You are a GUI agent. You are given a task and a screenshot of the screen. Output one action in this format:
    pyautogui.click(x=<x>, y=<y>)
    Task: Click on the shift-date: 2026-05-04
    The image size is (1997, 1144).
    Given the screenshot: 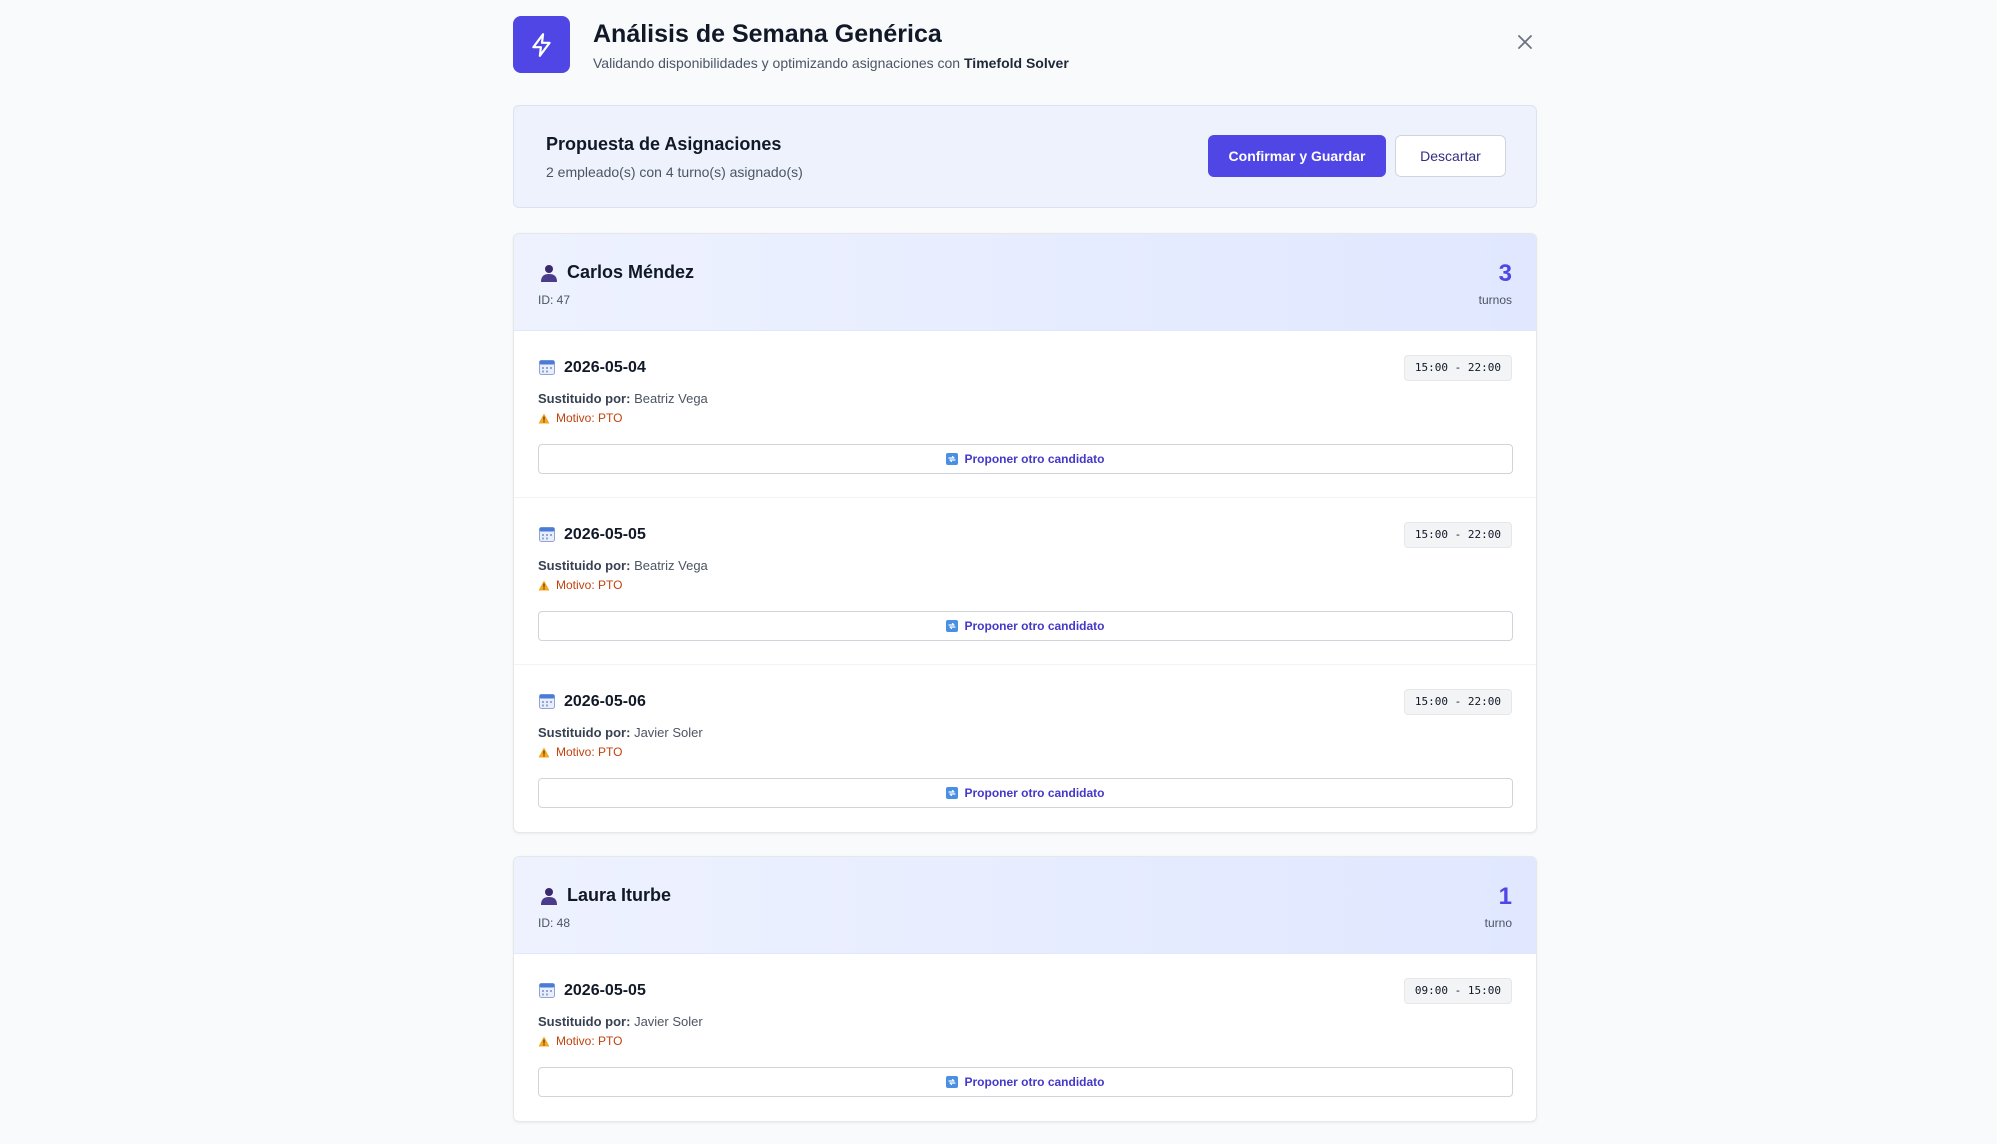 What is the action you would take?
    pyautogui.click(x=605, y=367)
    